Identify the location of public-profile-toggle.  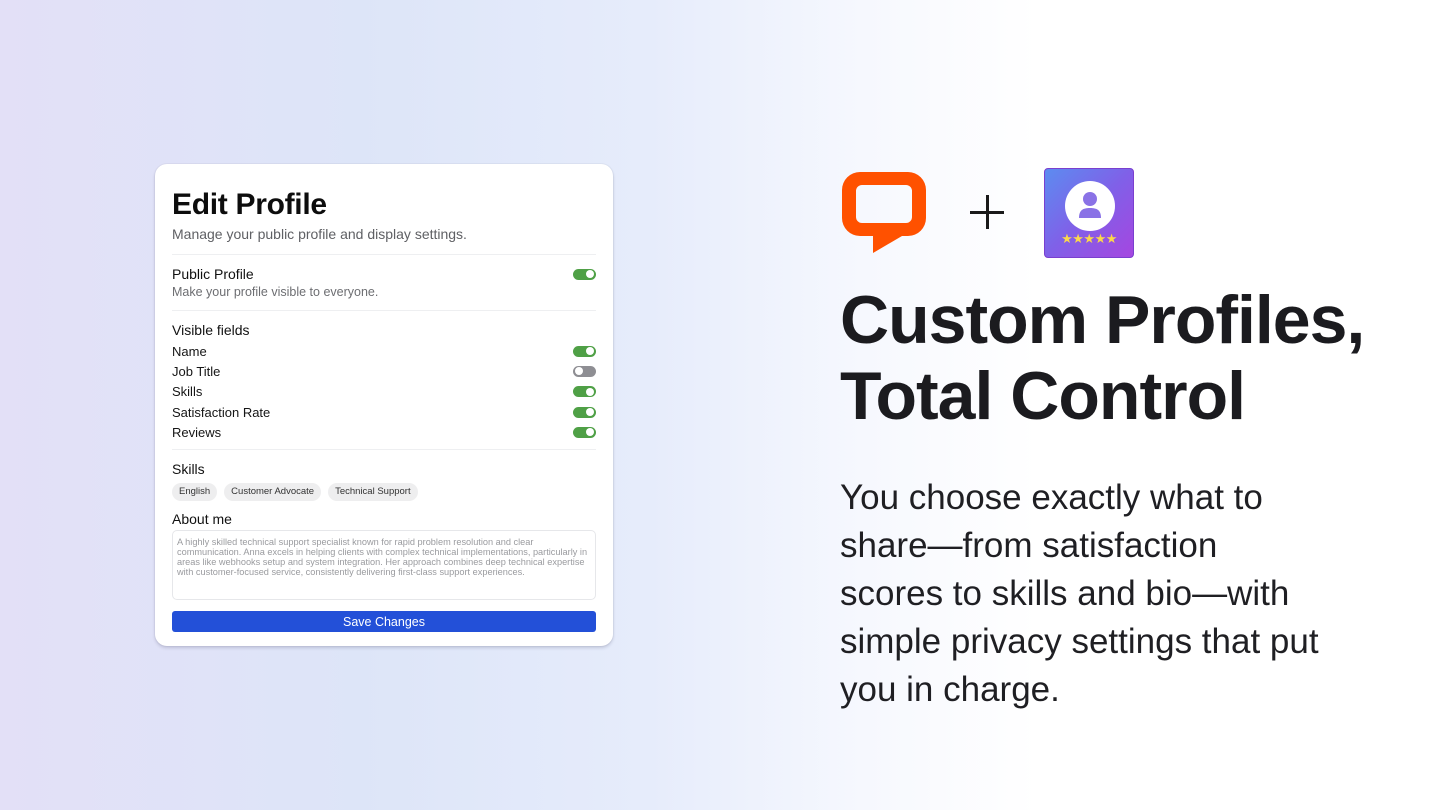
(584, 274).